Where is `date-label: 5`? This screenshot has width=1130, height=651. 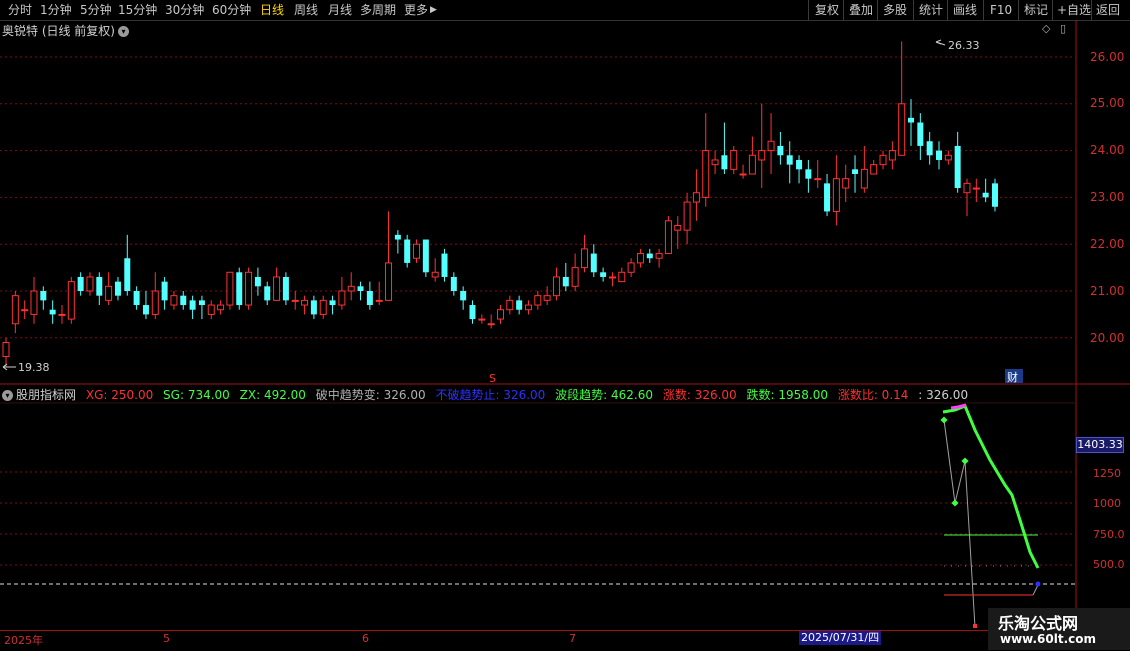 date-label: 5 is located at coordinates (166, 638).